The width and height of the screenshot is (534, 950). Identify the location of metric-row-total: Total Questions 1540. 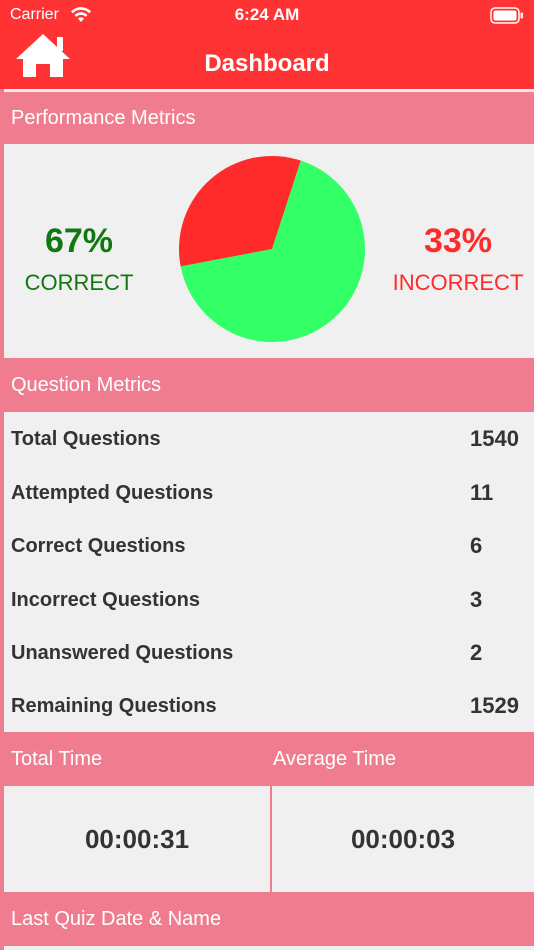
(268, 439).